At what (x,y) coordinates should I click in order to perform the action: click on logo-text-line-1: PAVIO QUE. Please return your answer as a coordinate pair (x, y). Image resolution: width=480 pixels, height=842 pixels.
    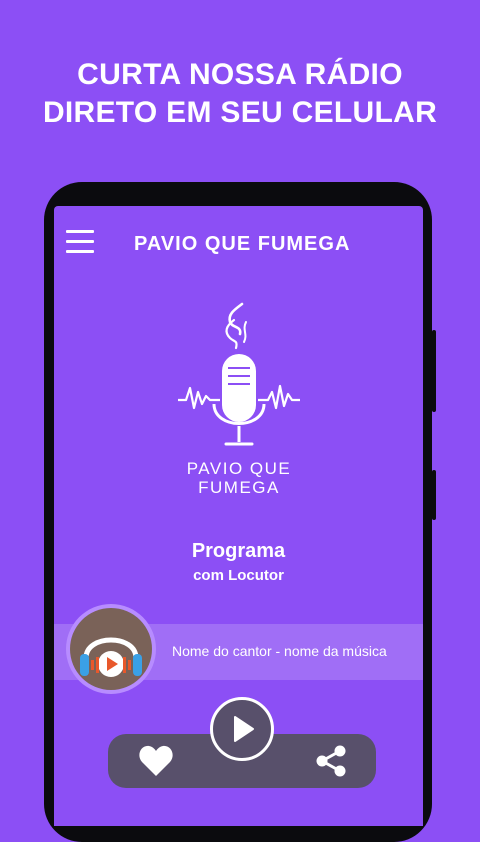
    Looking at the image, I should click on (239, 468).